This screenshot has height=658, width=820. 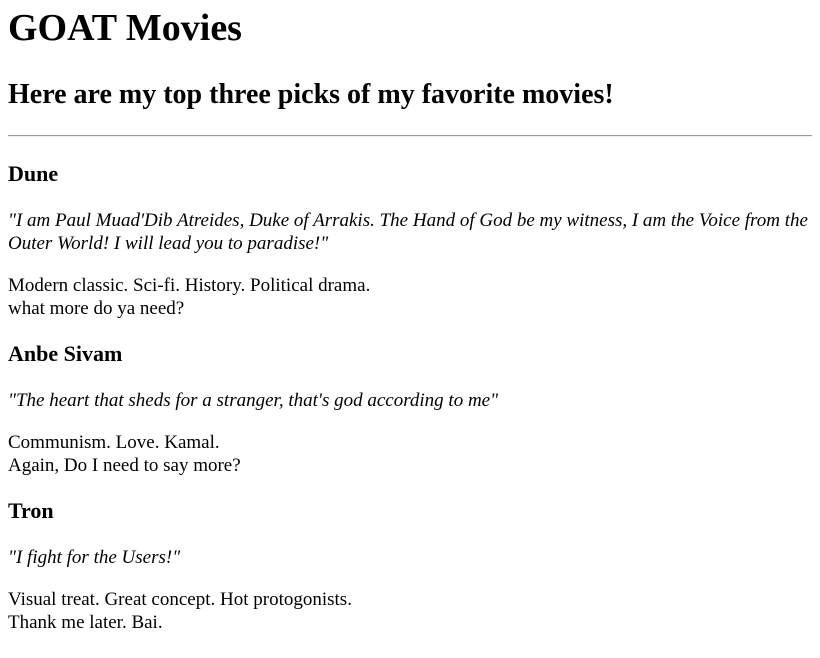 I want to click on divider, so click(x=410, y=136).